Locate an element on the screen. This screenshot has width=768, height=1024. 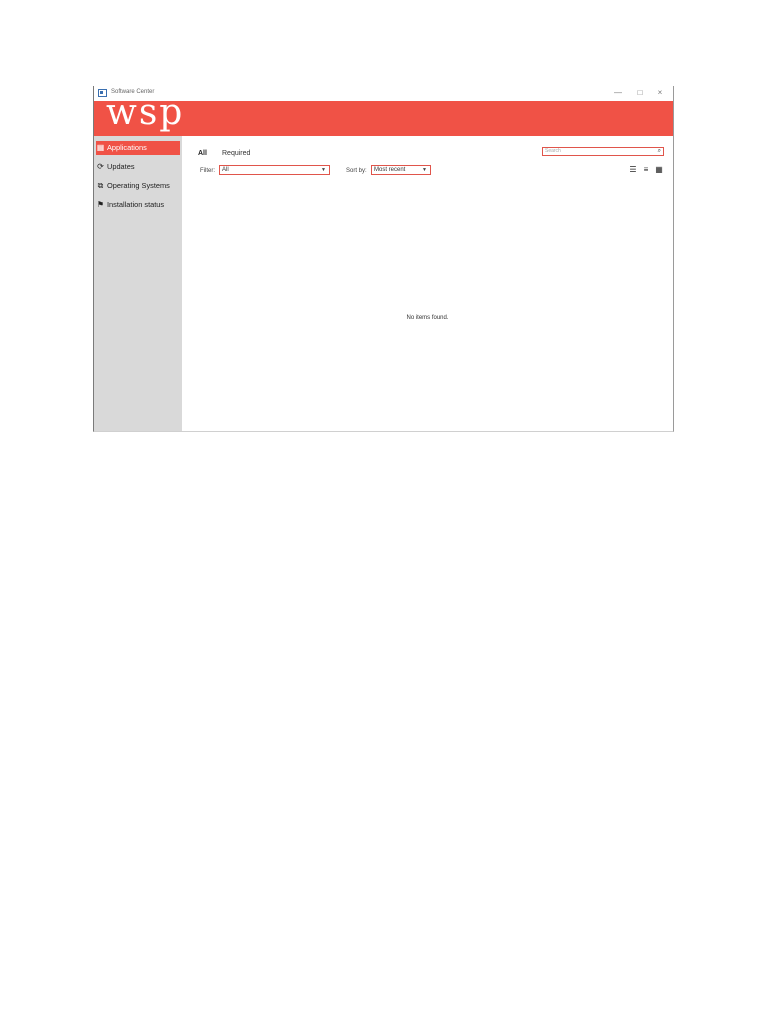
brand-header: wsp is located at coordinates (383, 118).